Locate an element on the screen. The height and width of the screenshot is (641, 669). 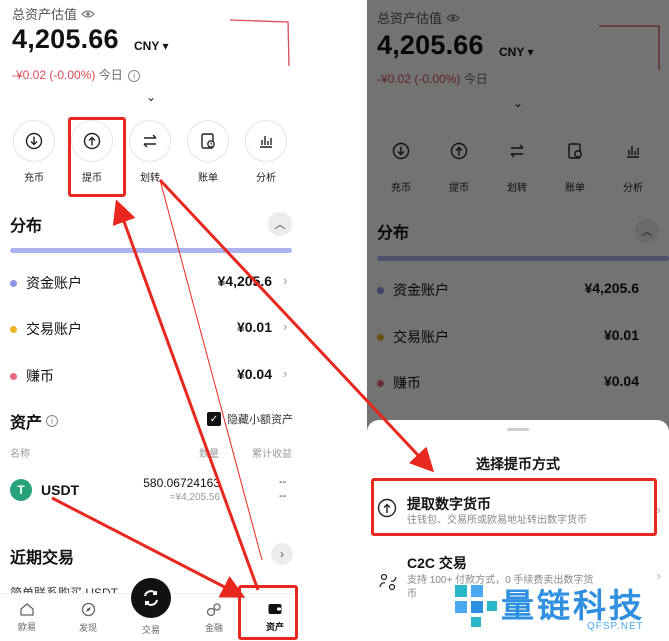
recent-trades-title: 近期交易 is located at coordinates (42, 558).